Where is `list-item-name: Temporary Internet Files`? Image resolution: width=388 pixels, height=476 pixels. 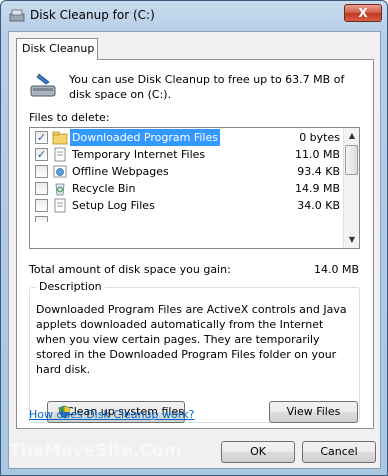
list-item-name: Temporary Internet Files is located at coordinates (139, 154).